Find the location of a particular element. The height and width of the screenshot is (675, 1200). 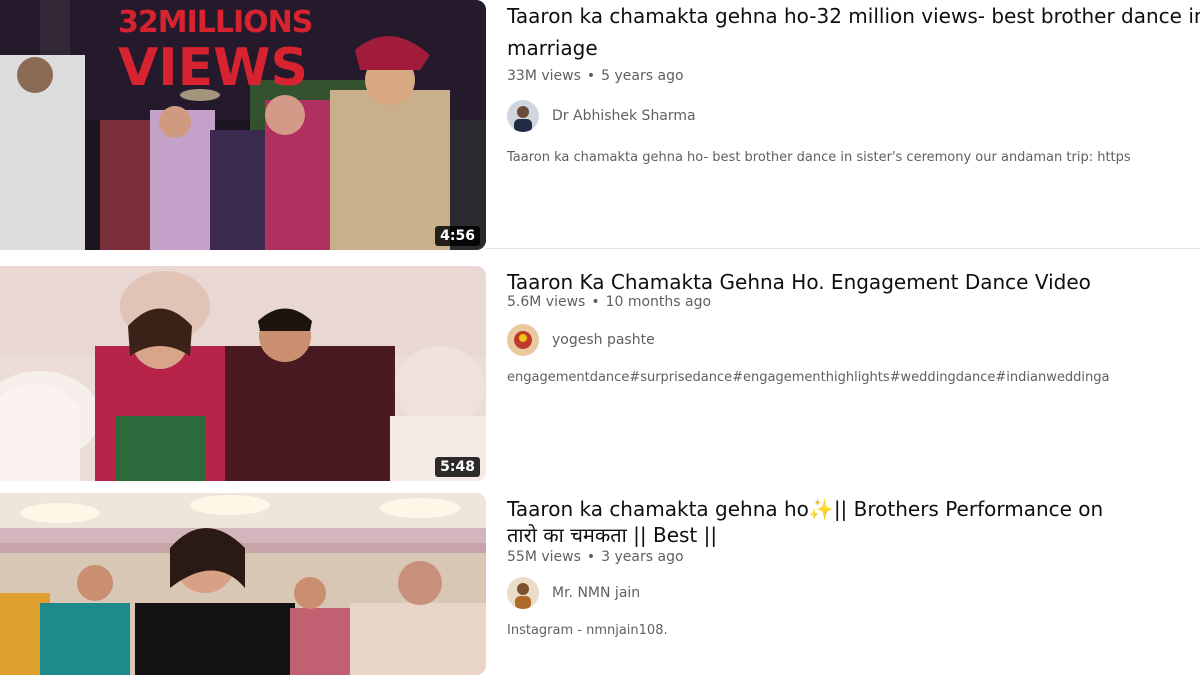

result-divider is located at coordinates (843, 248).